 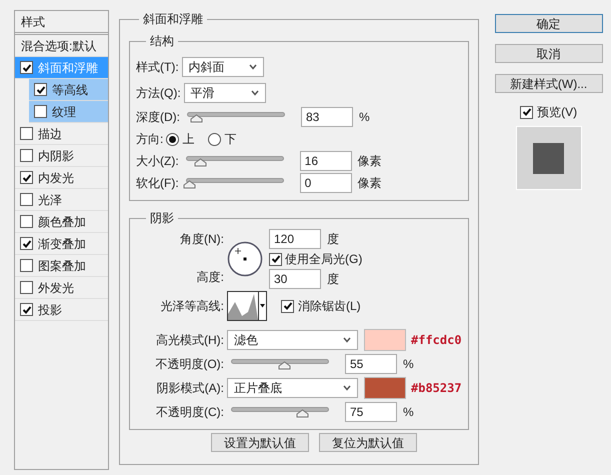 I want to click on item-label: 外发光, so click(x=56, y=288).